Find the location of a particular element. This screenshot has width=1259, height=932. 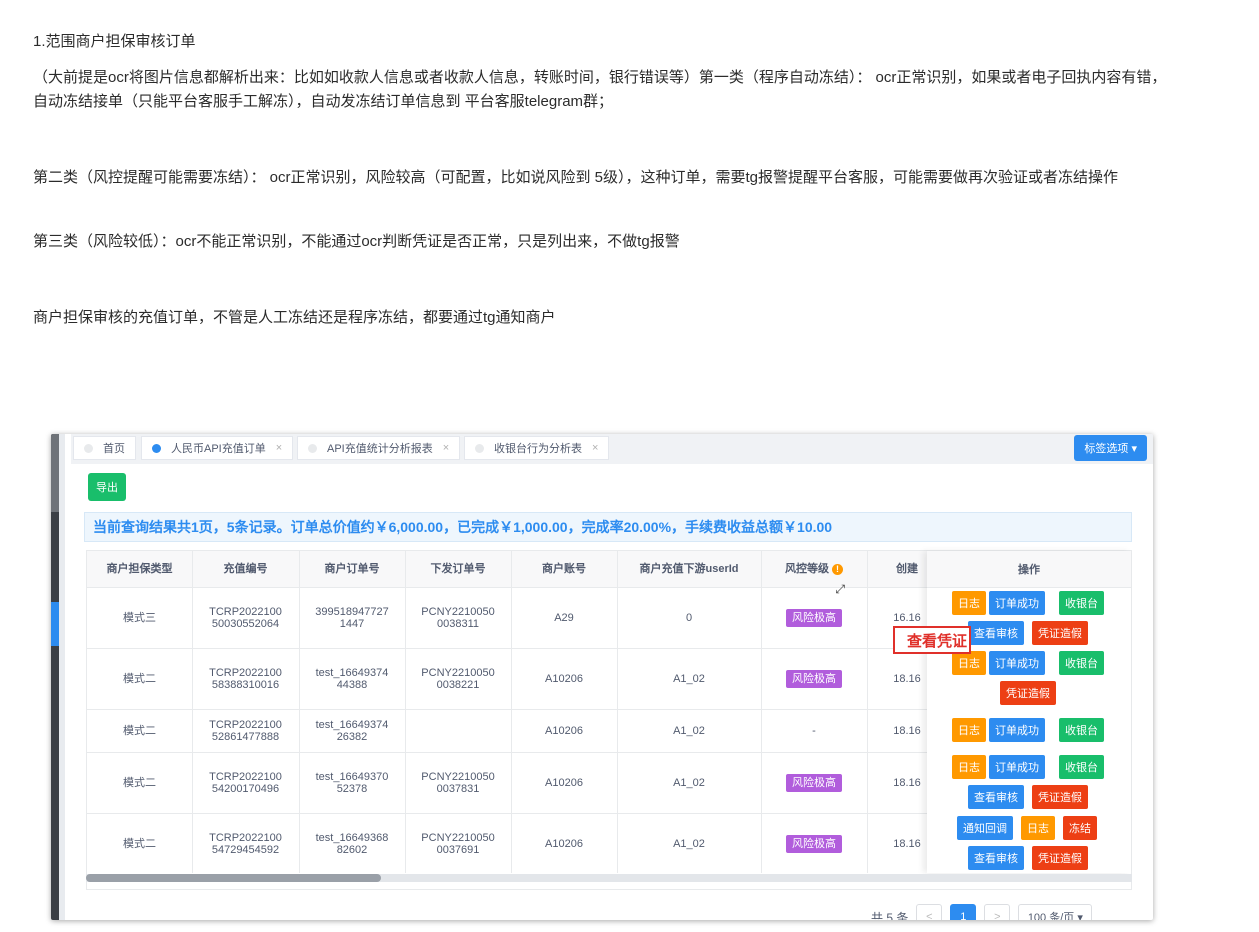

cell-recharge-no: TCRP2022100 50030552064 is located at coordinates (245, 617).